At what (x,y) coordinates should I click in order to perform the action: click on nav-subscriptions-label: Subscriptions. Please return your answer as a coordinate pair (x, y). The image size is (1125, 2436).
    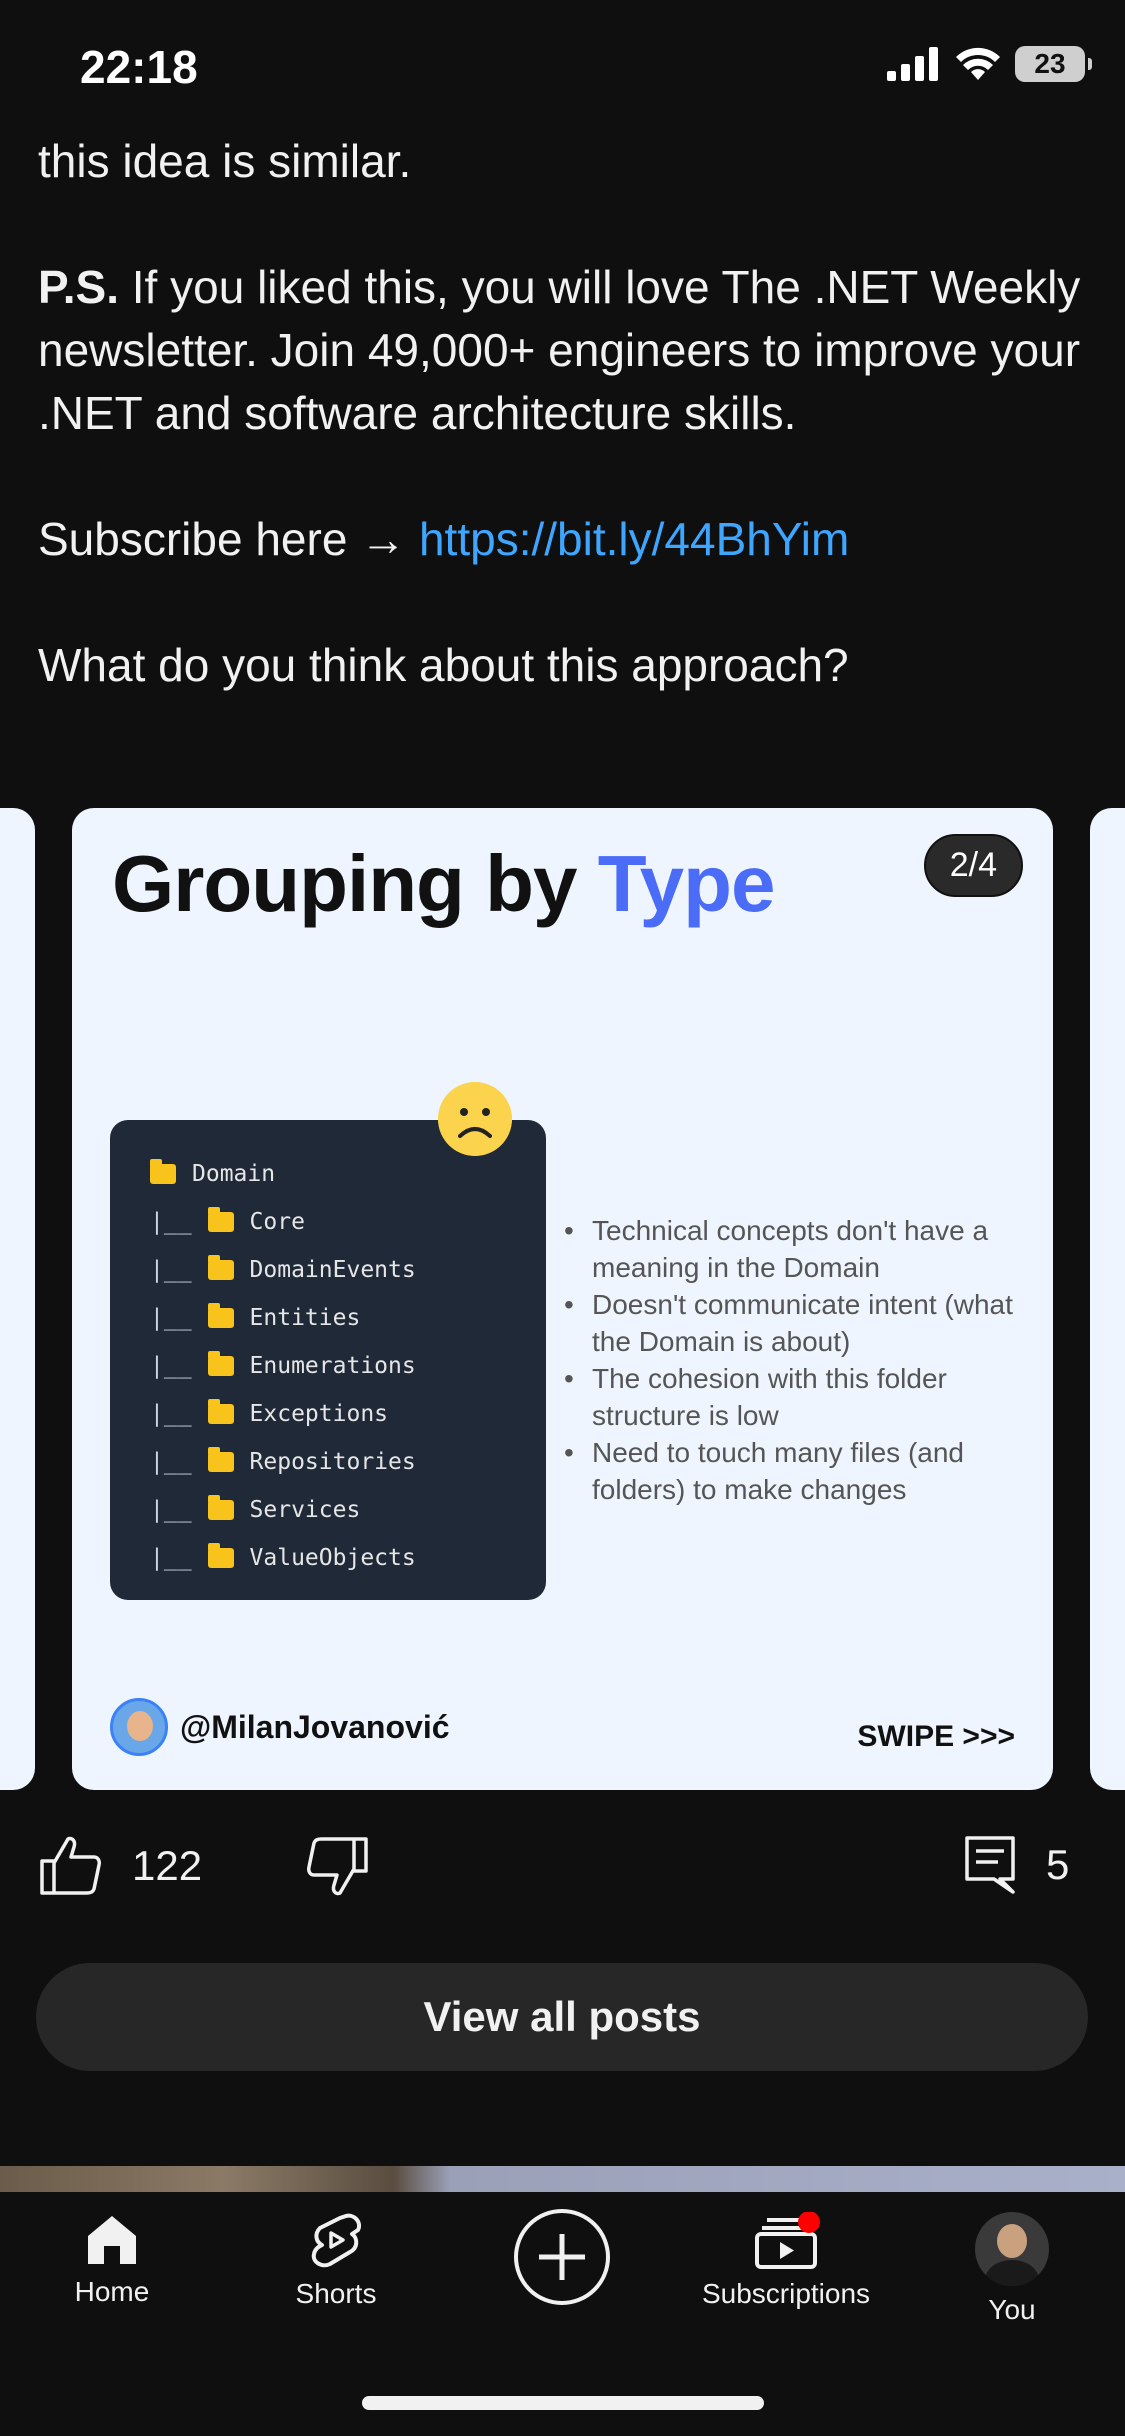
    Looking at the image, I should click on (786, 2293).